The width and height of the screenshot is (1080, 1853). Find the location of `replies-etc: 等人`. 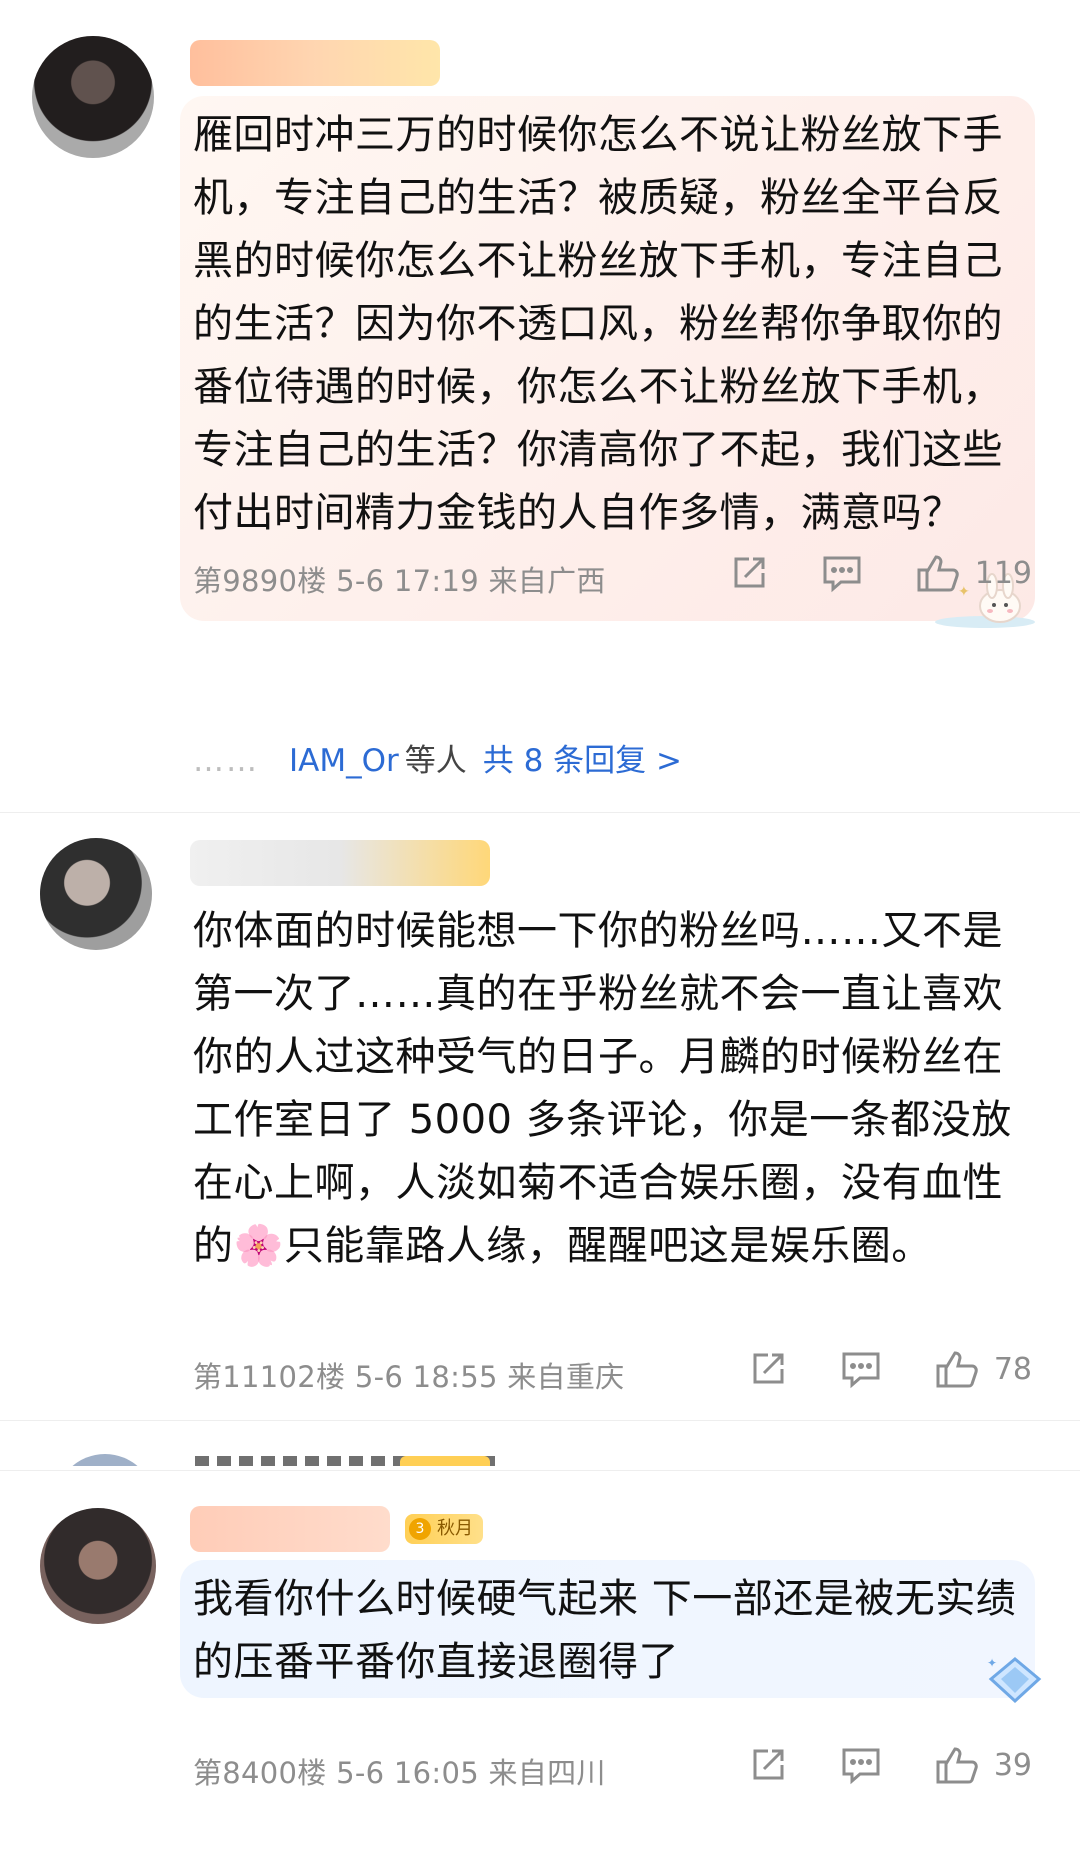

replies-etc: 等人 is located at coordinates (435, 761).